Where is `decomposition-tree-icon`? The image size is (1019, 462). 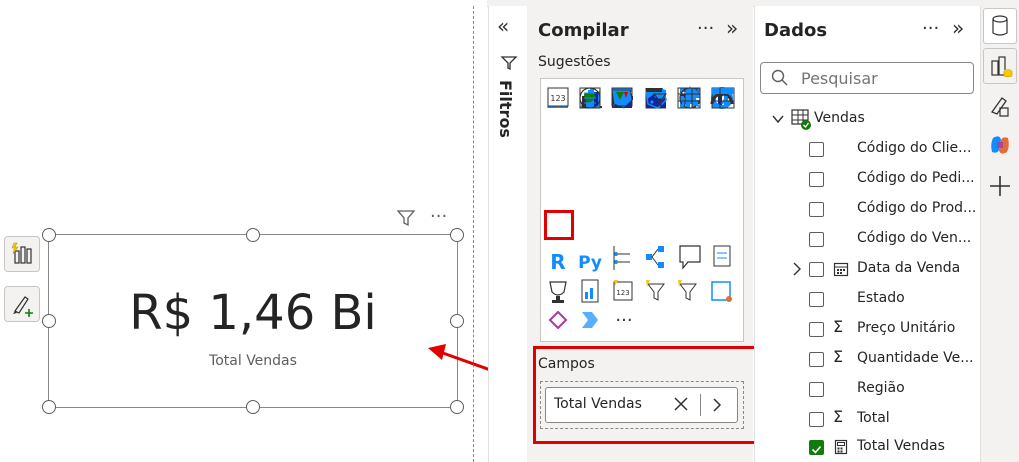
decomposition-tree-icon is located at coordinates (655, 257).